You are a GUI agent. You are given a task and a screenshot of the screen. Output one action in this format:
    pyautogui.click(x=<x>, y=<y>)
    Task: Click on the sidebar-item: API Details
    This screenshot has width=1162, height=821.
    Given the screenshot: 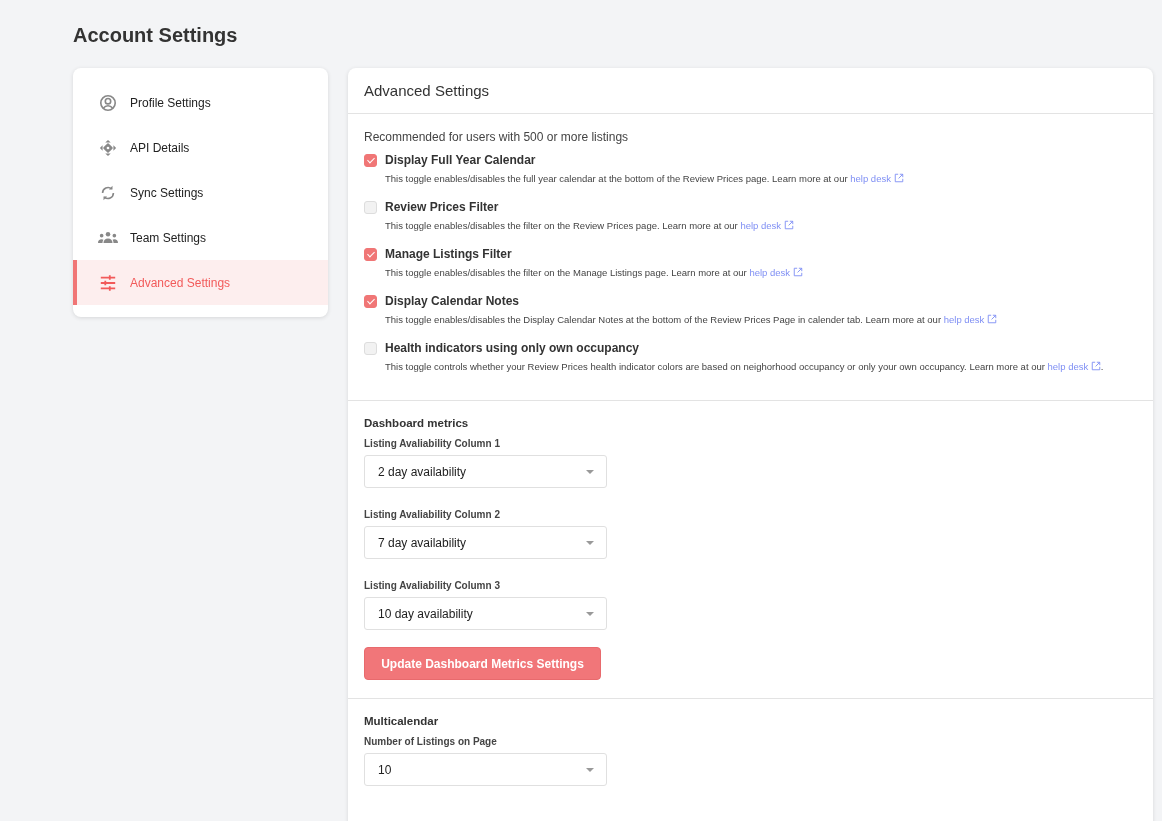 What is the action you would take?
    pyautogui.click(x=200, y=147)
    